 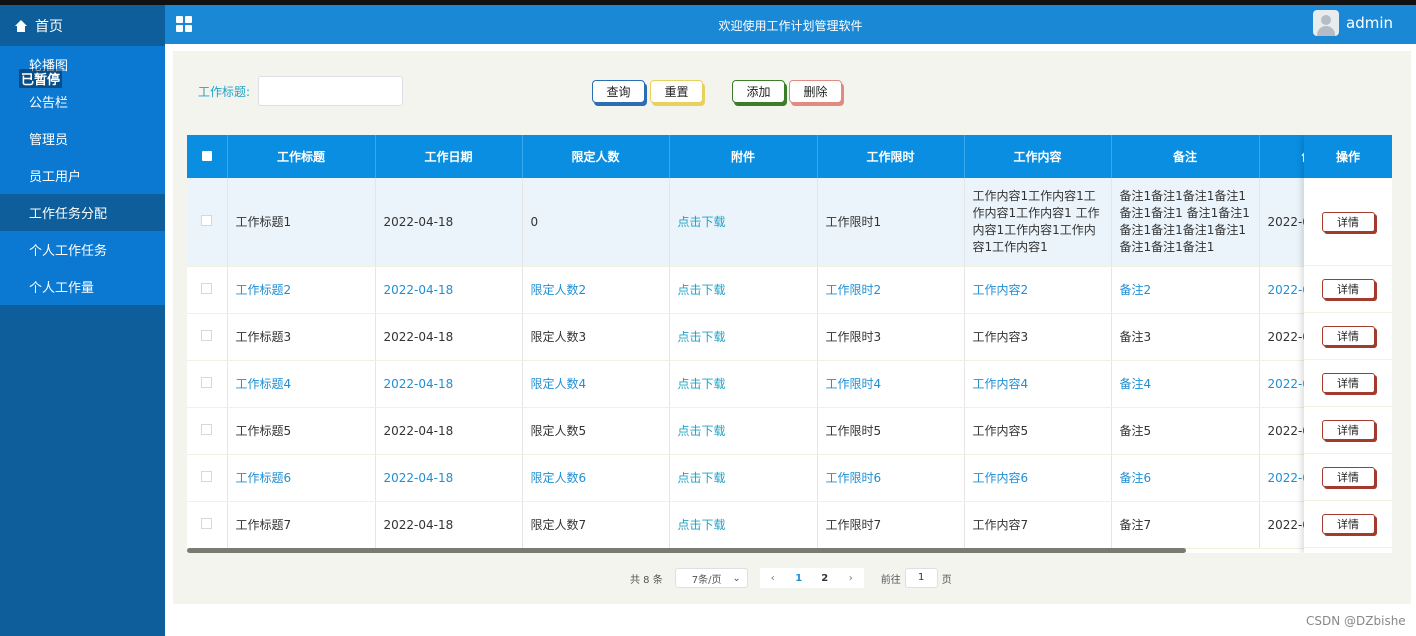 What do you see at coordinates (1185, 384) in the screenshot?
I see `cell-remark: 备注4` at bounding box center [1185, 384].